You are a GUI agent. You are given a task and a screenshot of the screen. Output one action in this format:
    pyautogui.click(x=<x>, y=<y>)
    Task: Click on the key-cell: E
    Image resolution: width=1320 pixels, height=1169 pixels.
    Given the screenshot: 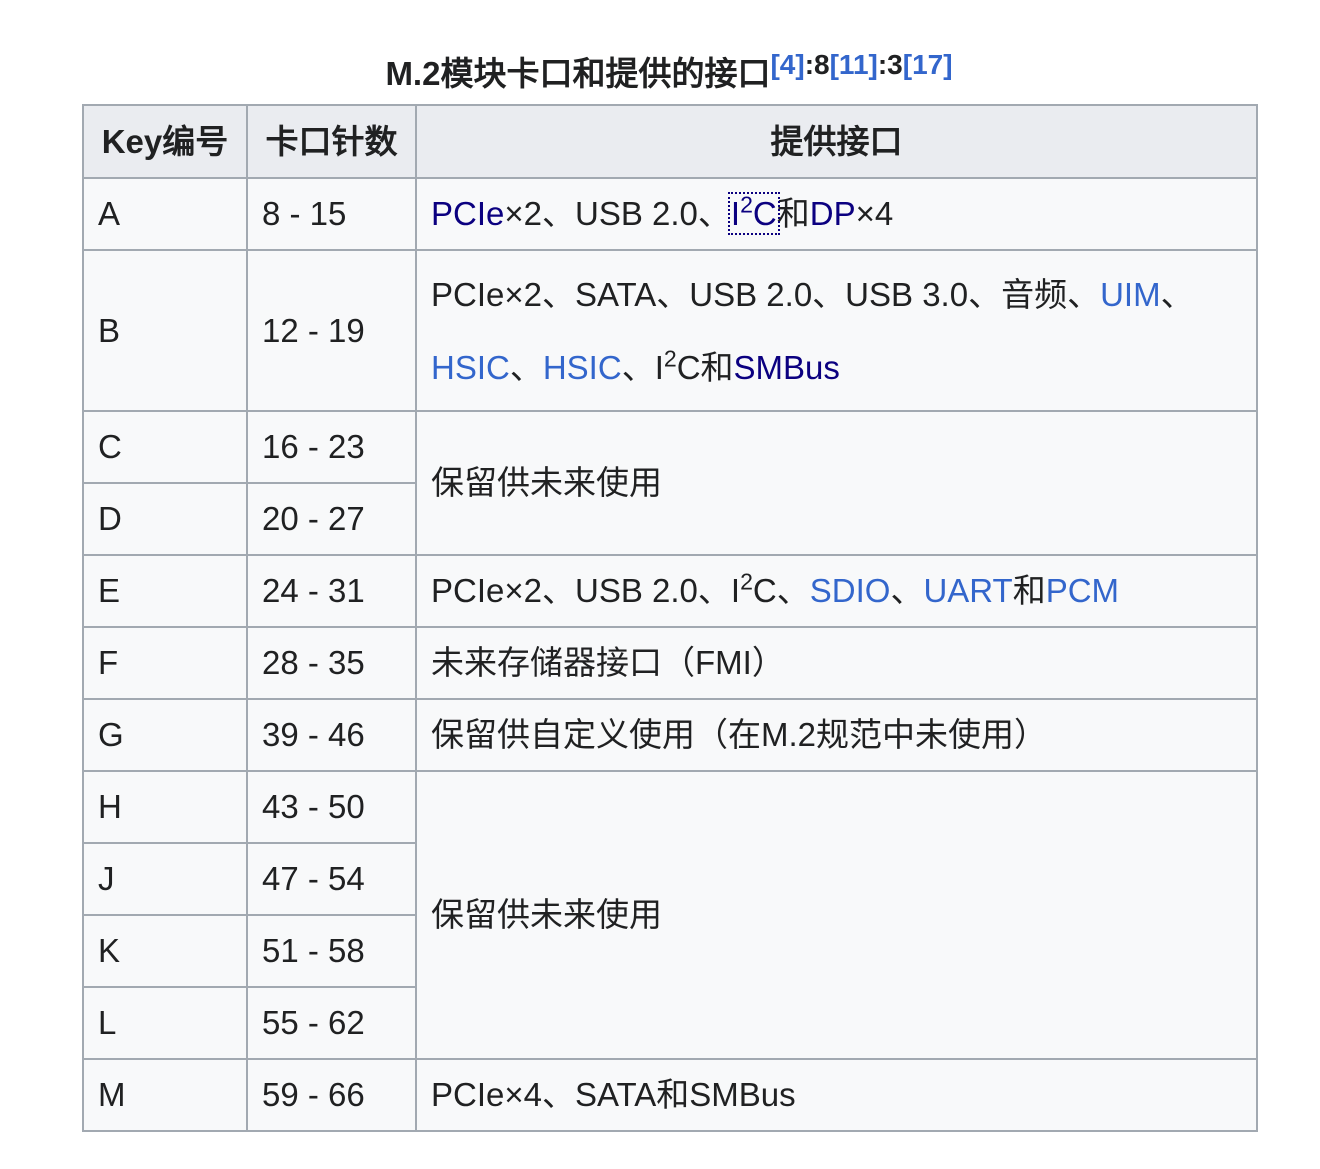 What is the action you would take?
    pyautogui.click(x=165, y=591)
    